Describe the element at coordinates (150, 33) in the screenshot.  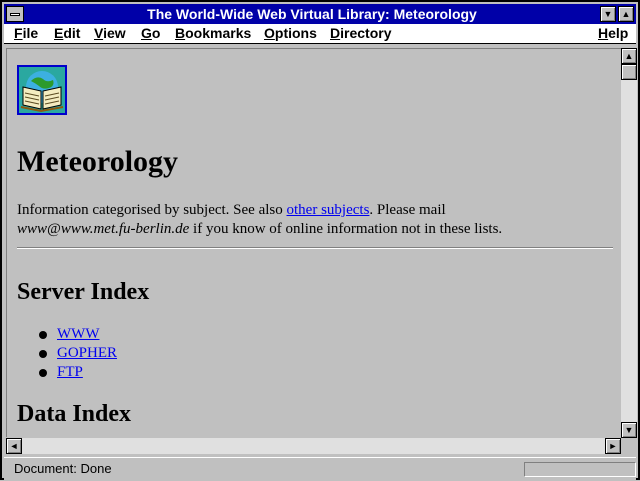
I see `menu-go: Go` at that location.